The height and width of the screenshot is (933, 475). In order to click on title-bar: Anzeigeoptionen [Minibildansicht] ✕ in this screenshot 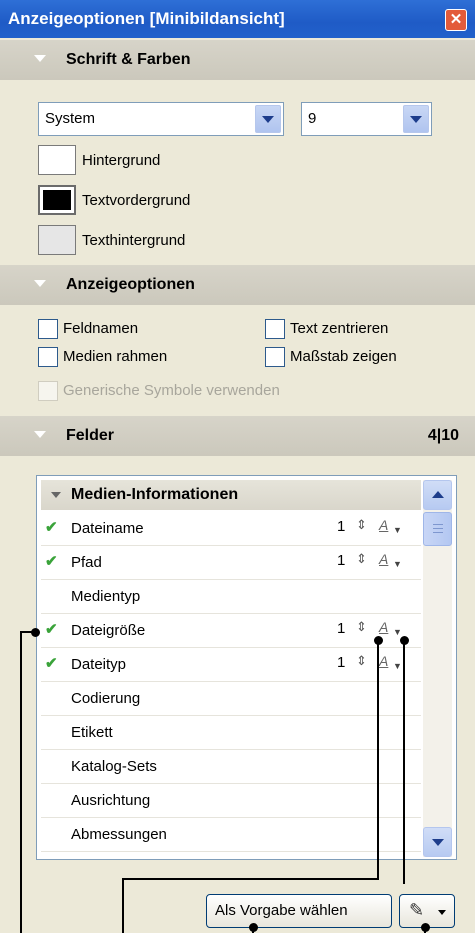, I will do `click(237, 19)`.